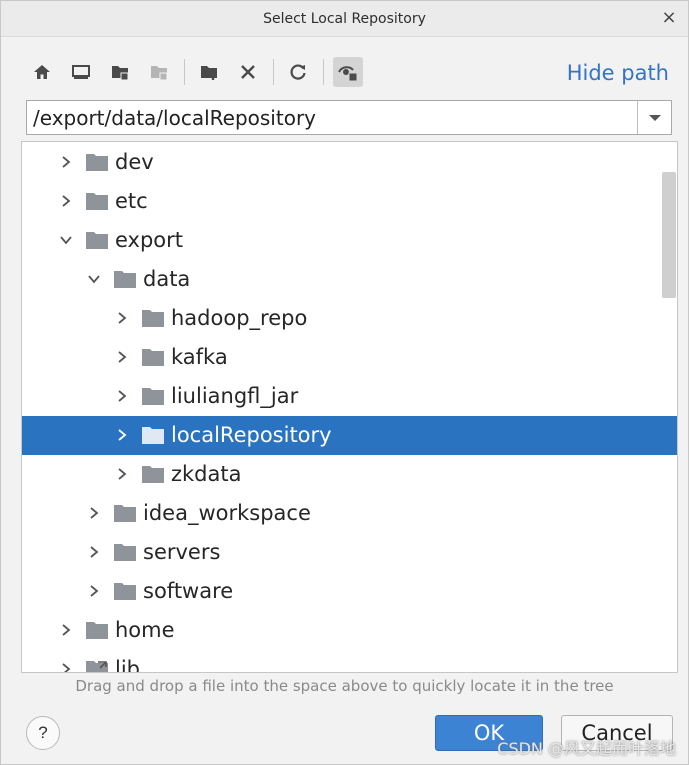 The height and width of the screenshot is (765, 689). What do you see at coordinates (149, 240) in the screenshot?
I see `tree-row-label: export` at bounding box center [149, 240].